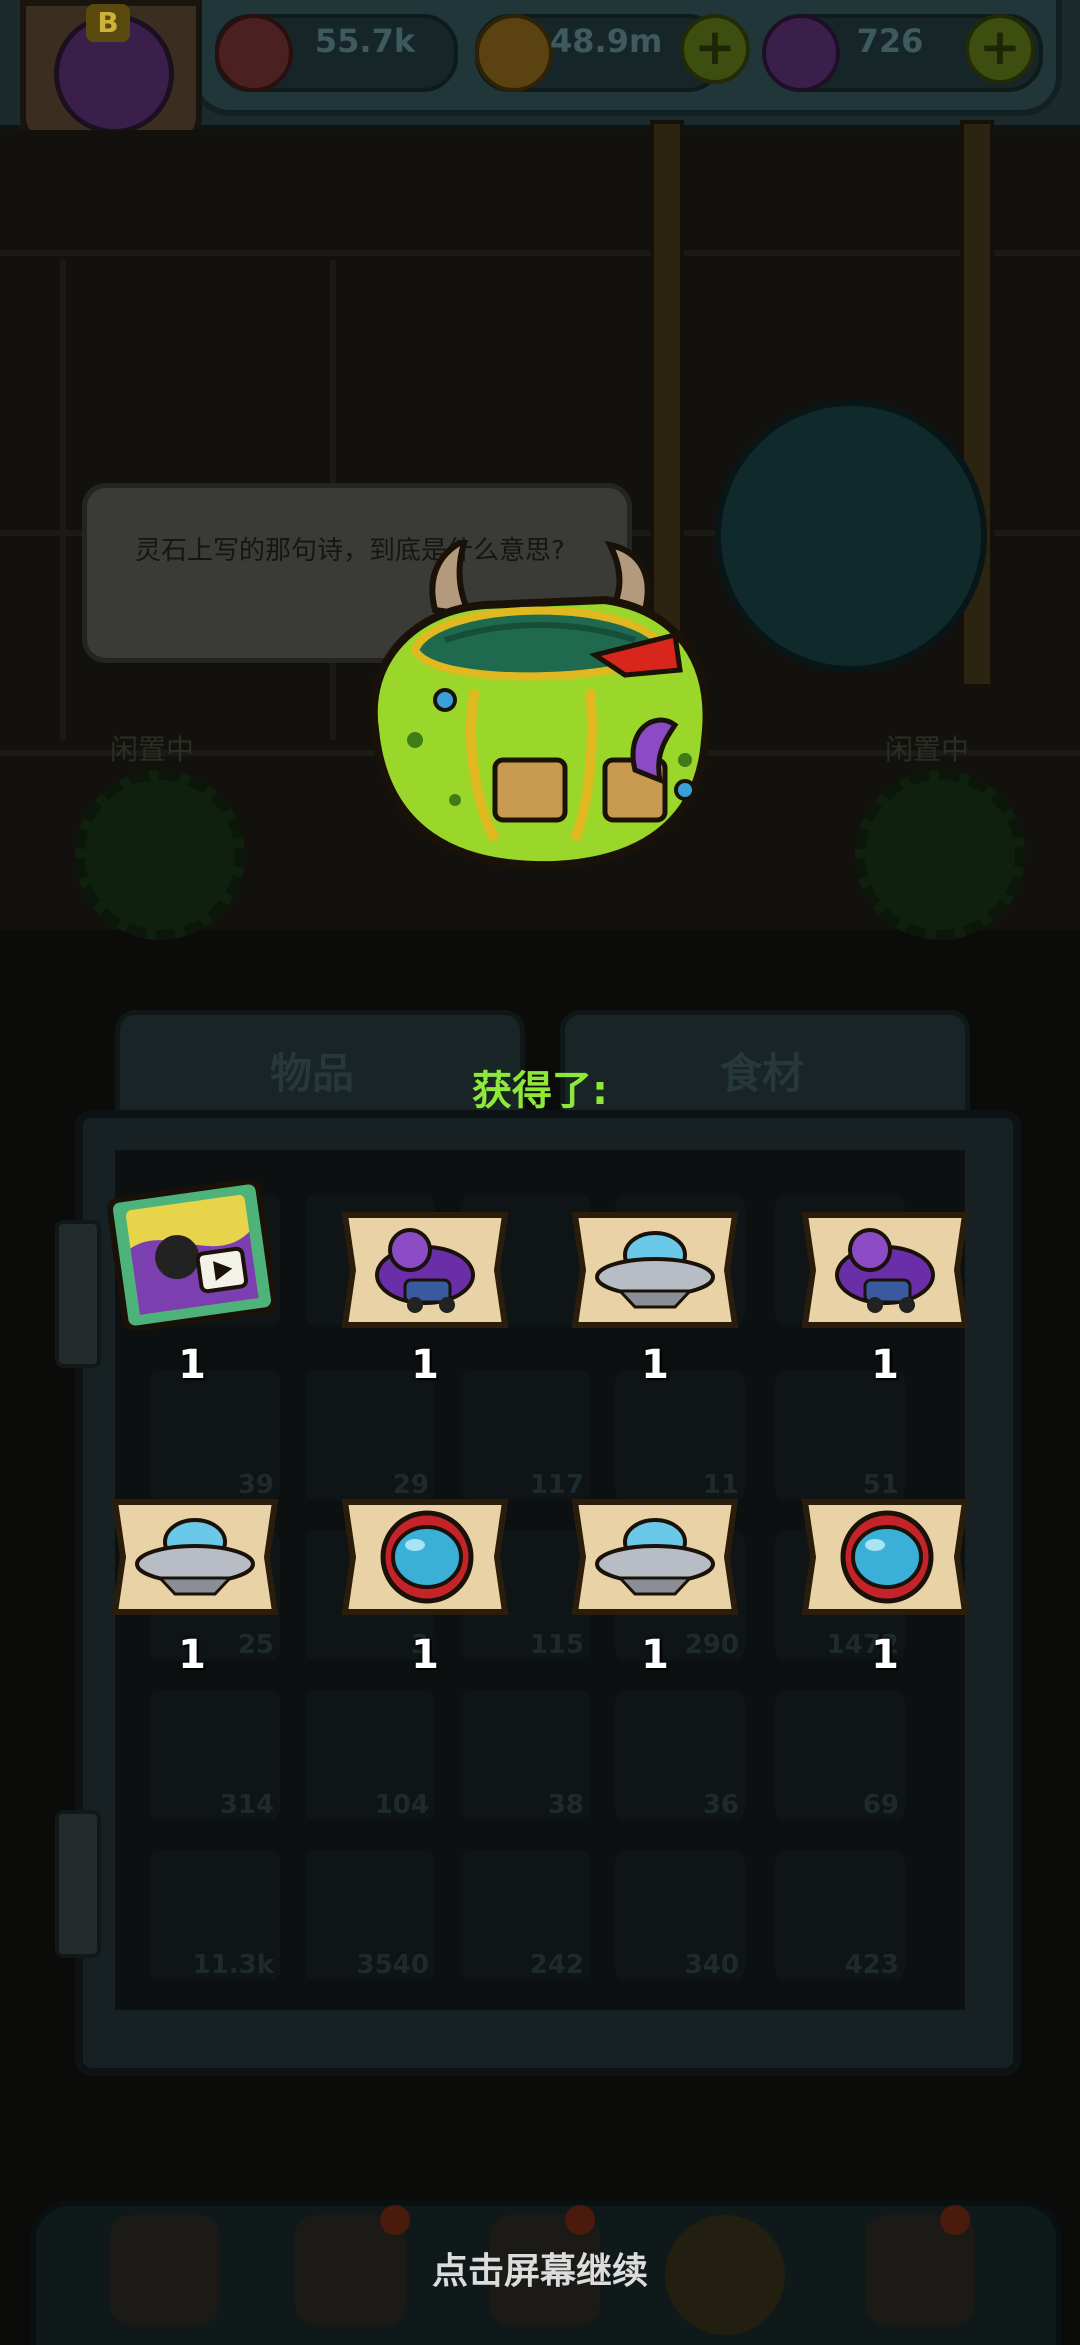 This screenshot has height=2345, width=1080. What do you see at coordinates (540, 1091) in the screenshot?
I see `reward-title: 获得了:` at bounding box center [540, 1091].